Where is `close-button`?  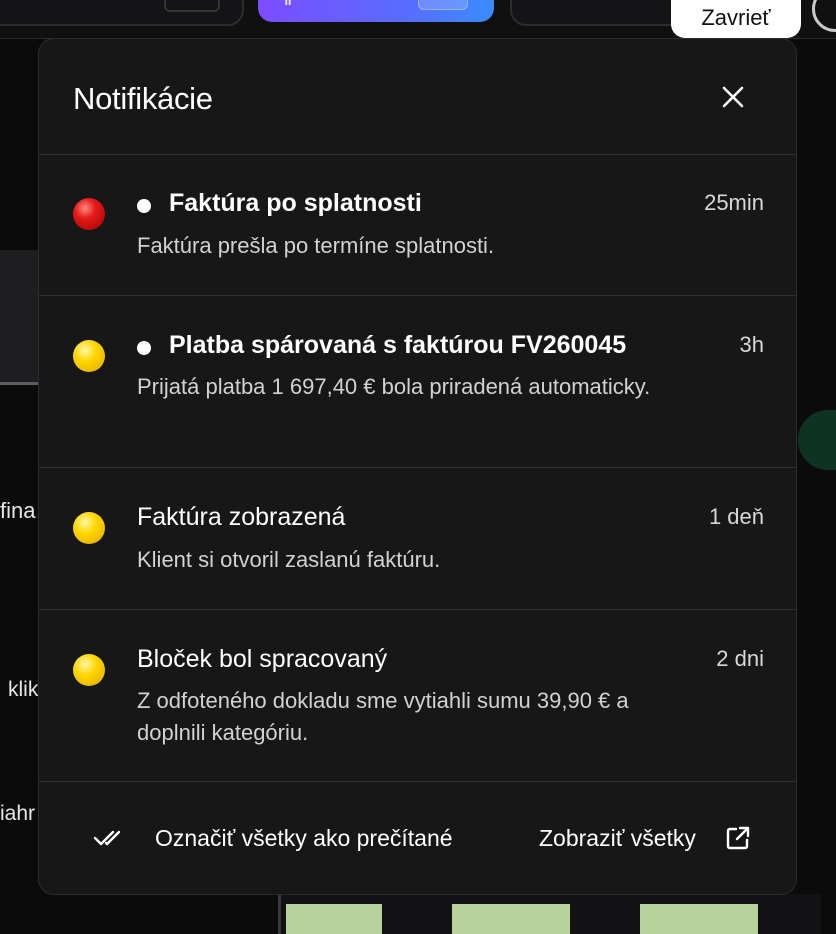
close-button is located at coordinates (733, 97).